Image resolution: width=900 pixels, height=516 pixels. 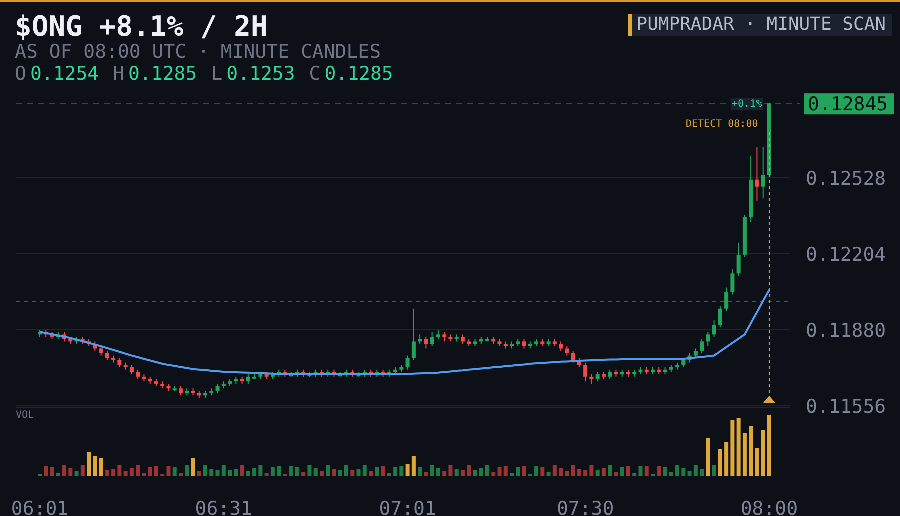 I want to click on axis-tick-label: 07:01, so click(x=407, y=507).